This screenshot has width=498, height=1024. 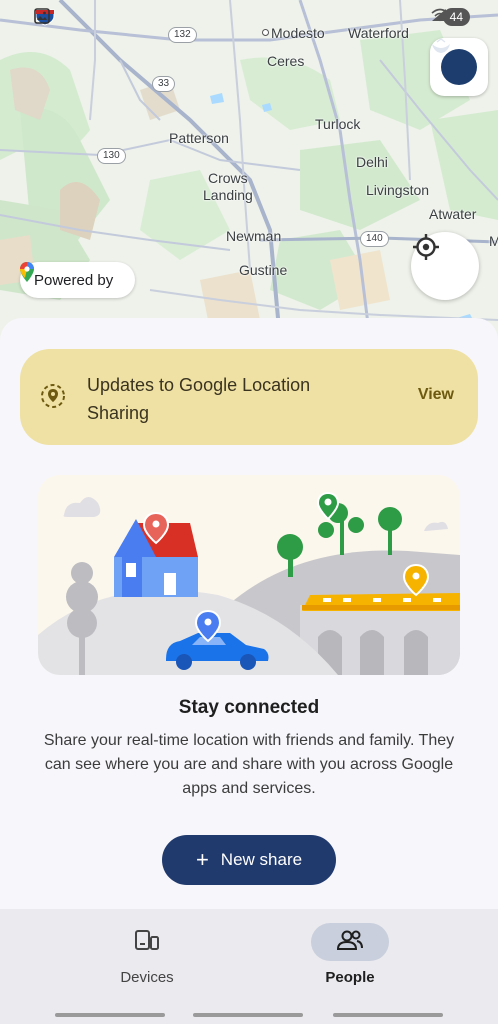 What do you see at coordinates (453, 214) in the screenshot?
I see `map-place-label: Atwater` at bounding box center [453, 214].